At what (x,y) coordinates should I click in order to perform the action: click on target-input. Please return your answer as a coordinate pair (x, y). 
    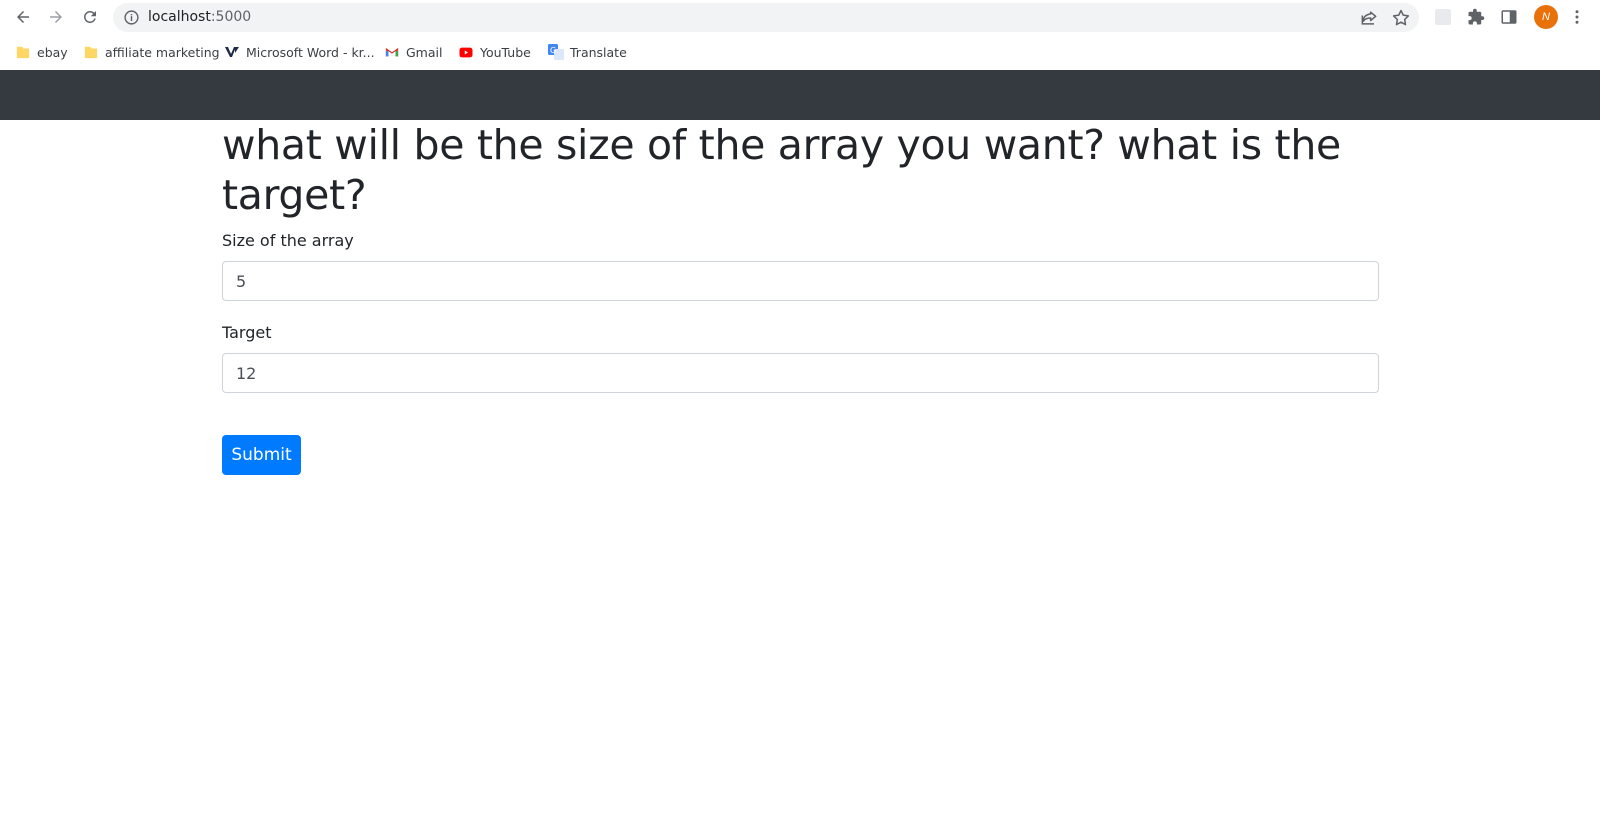
    Looking at the image, I should click on (800, 373).